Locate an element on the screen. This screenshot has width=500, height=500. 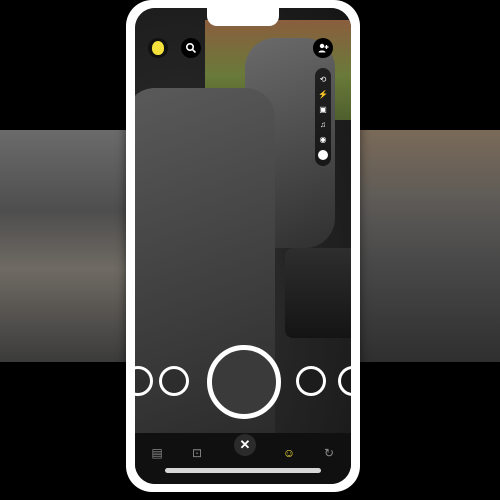
add-friend-icon is located at coordinates (323, 48).